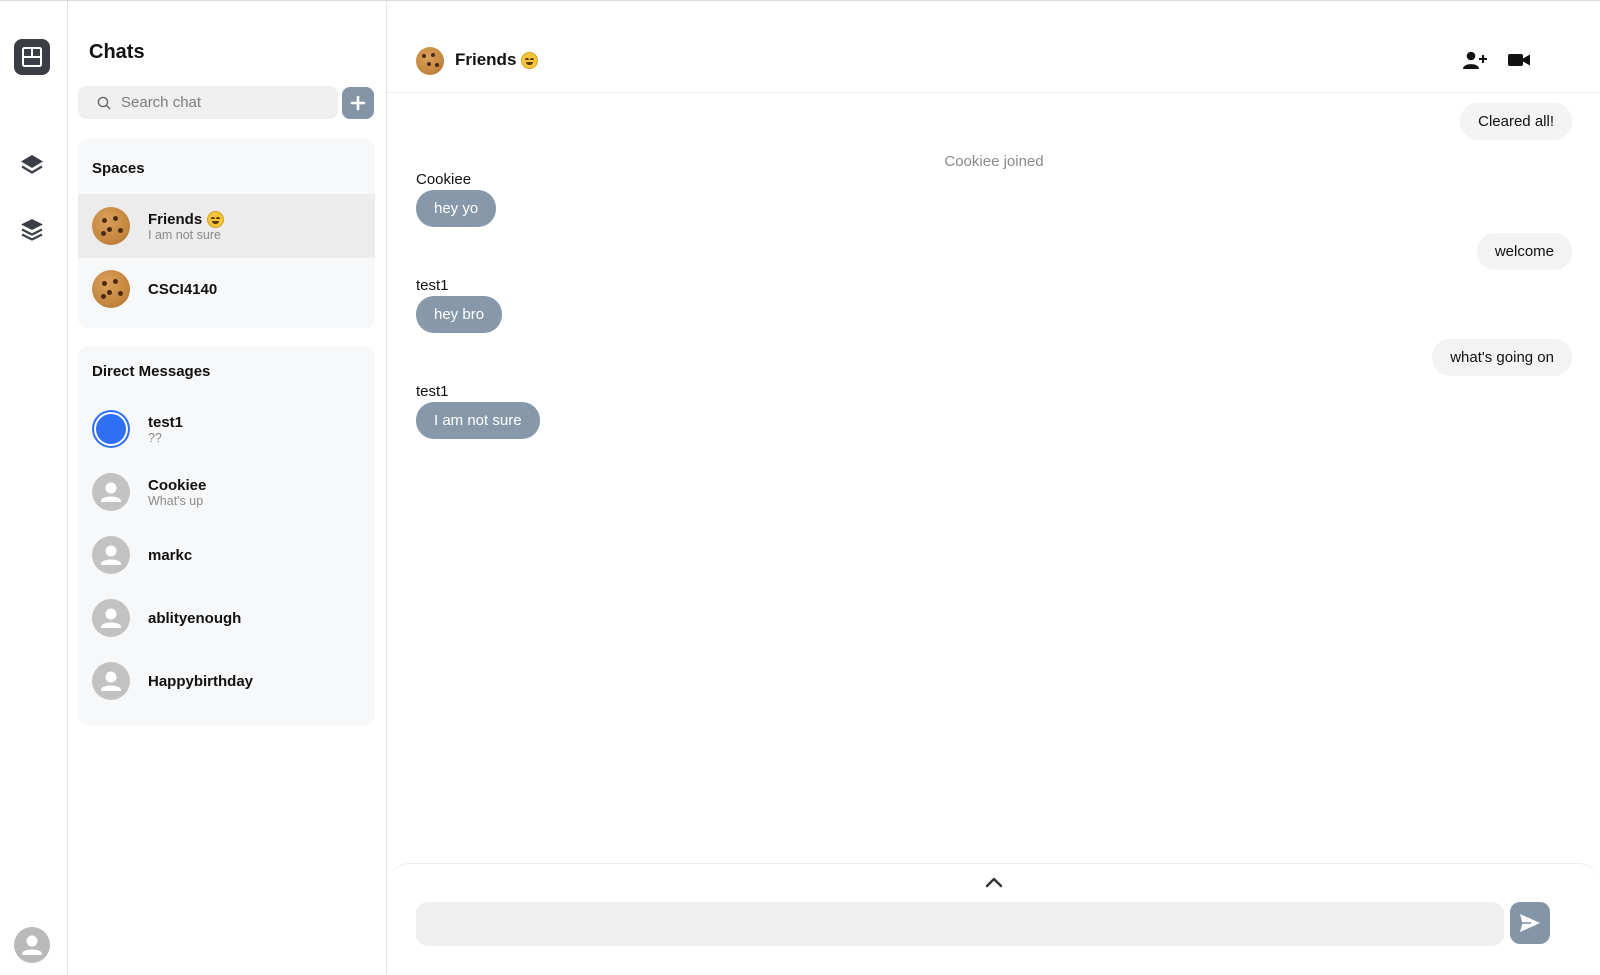  I want to click on search-input, so click(221, 102).